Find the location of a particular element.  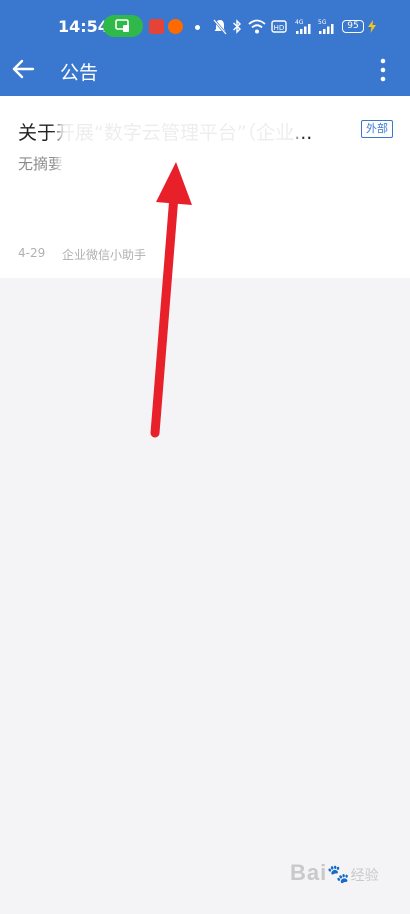

screen-cast-indicator is located at coordinates (123, 26).